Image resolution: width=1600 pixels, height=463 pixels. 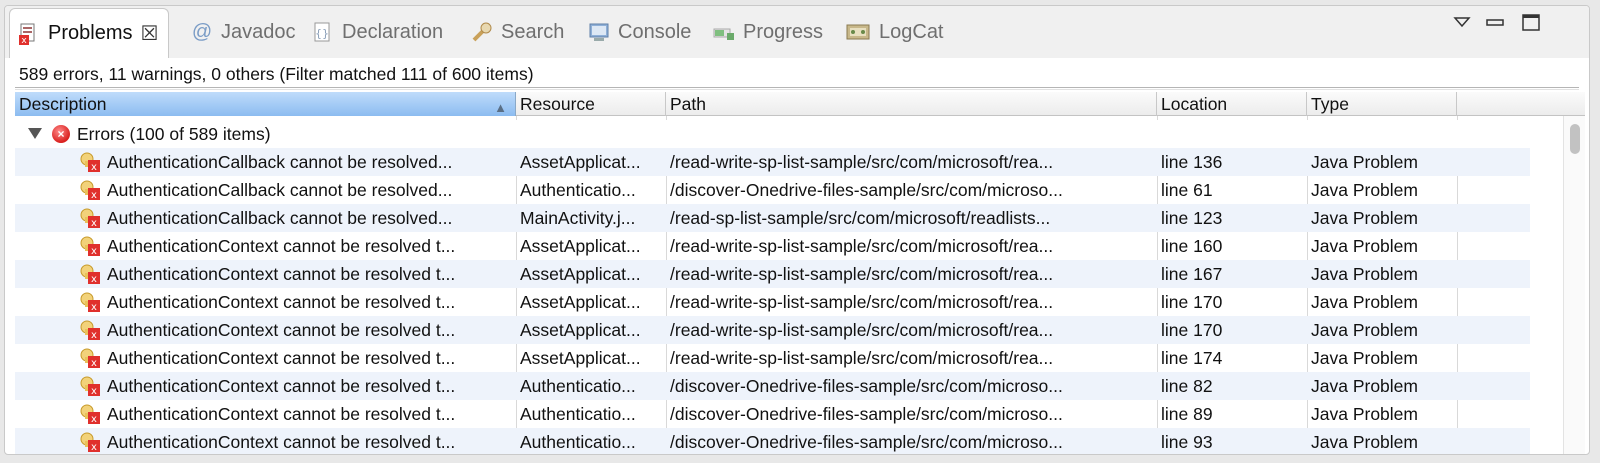 I want to click on group-row-errors: × Errors (100 of 589 items), so click(x=772, y=134).